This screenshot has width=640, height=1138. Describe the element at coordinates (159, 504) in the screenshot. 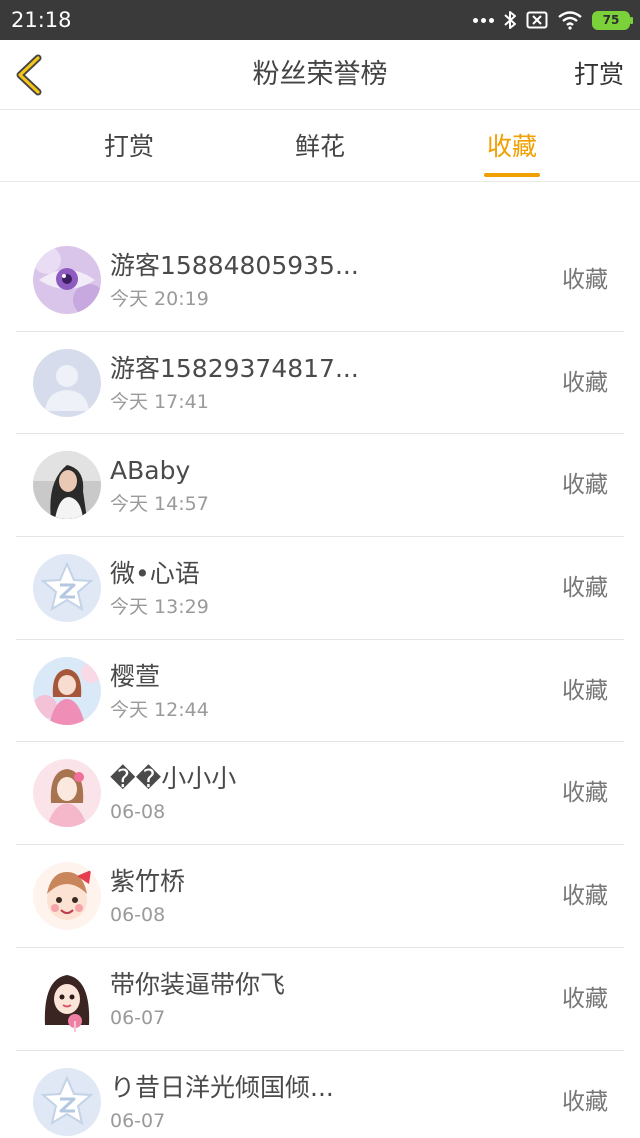

I see `fan-time: 今天 14:57` at that location.